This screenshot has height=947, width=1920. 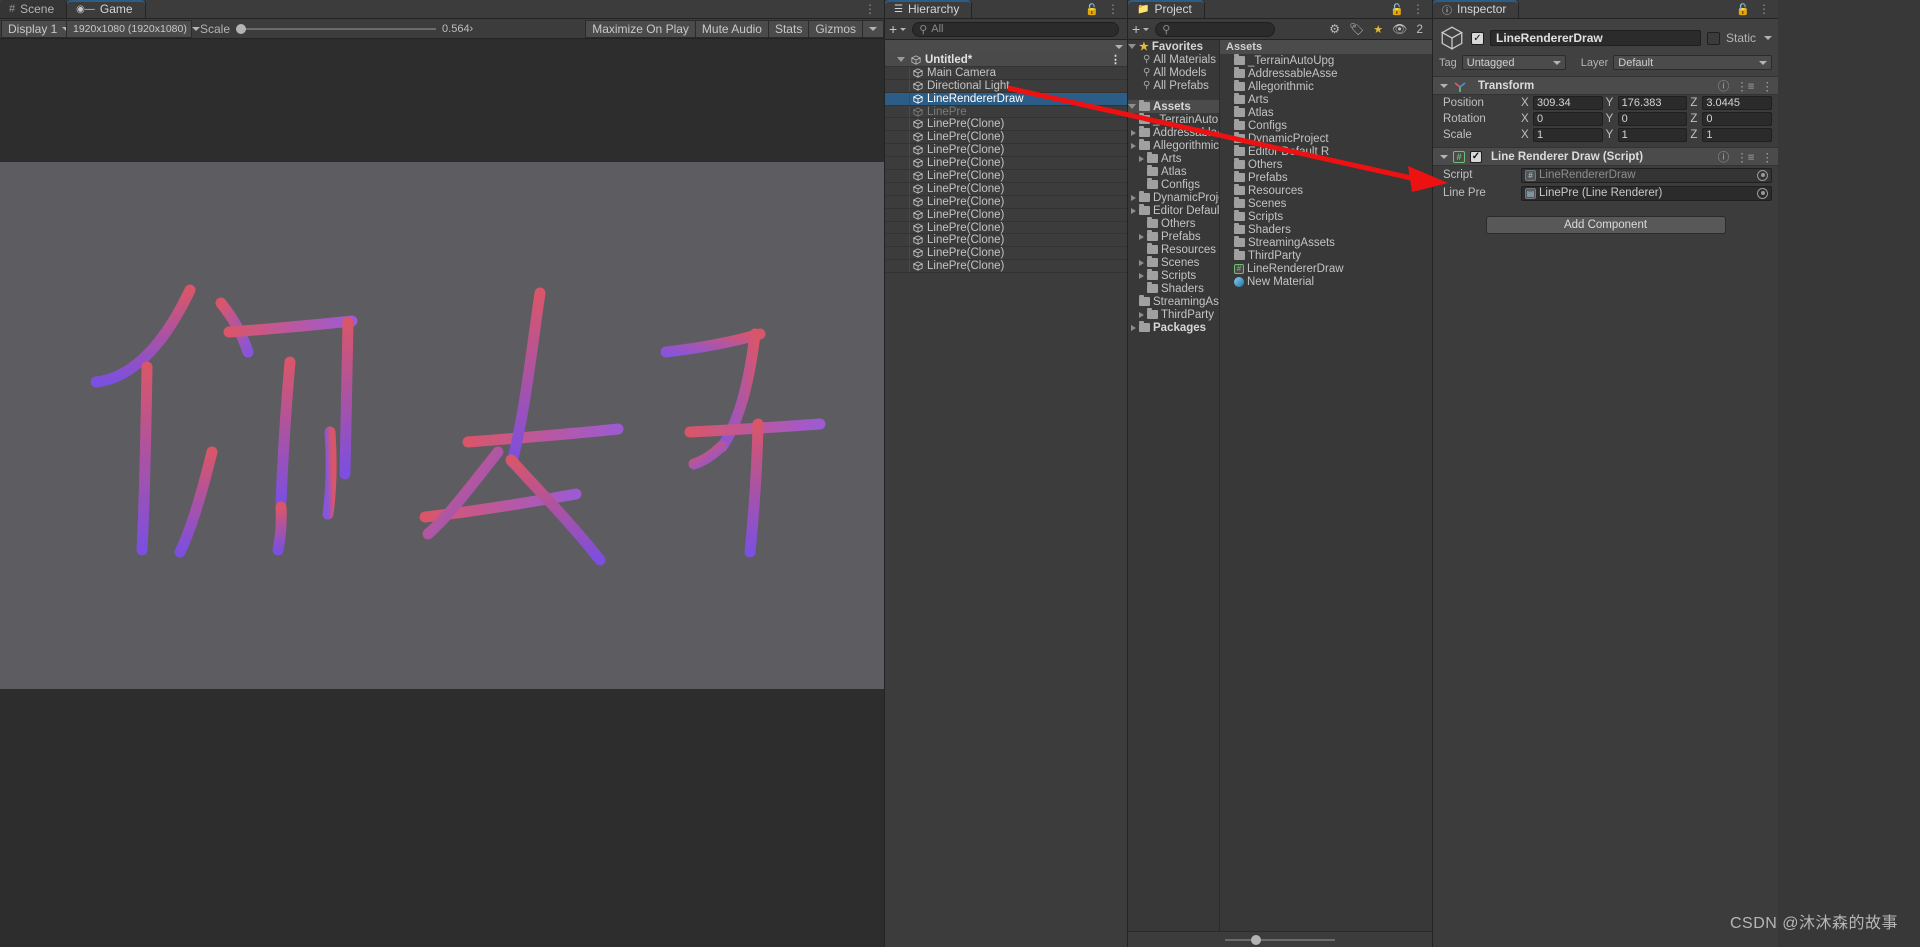 I want to click on hierarchy-scene-row: Untitled* ⋮, so click(x=1006, y=60).